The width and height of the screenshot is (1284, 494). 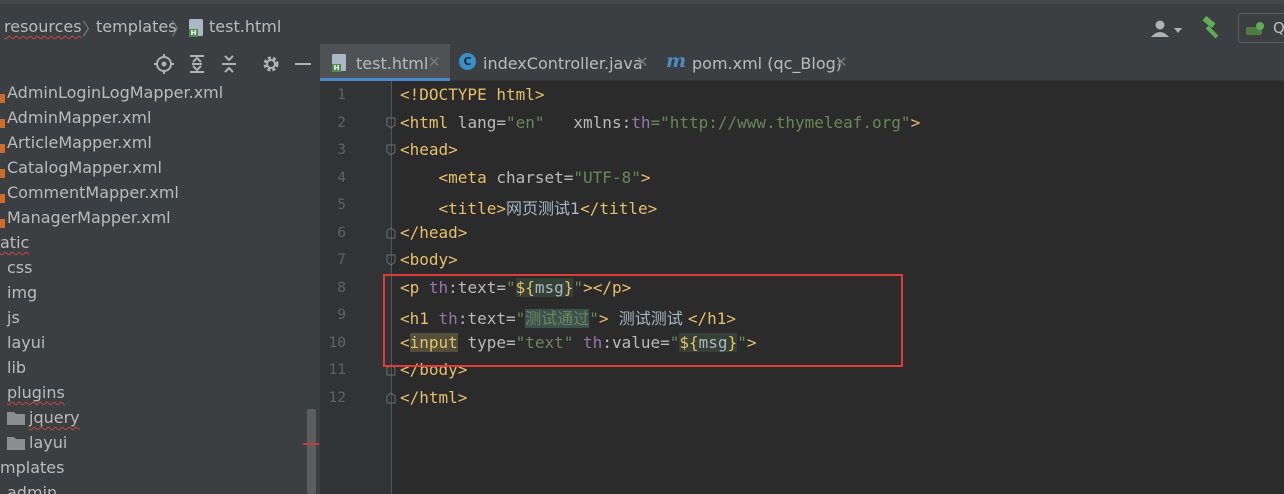 I want to click on breadcrumb-resources: resources, so click(x=43, y=26).